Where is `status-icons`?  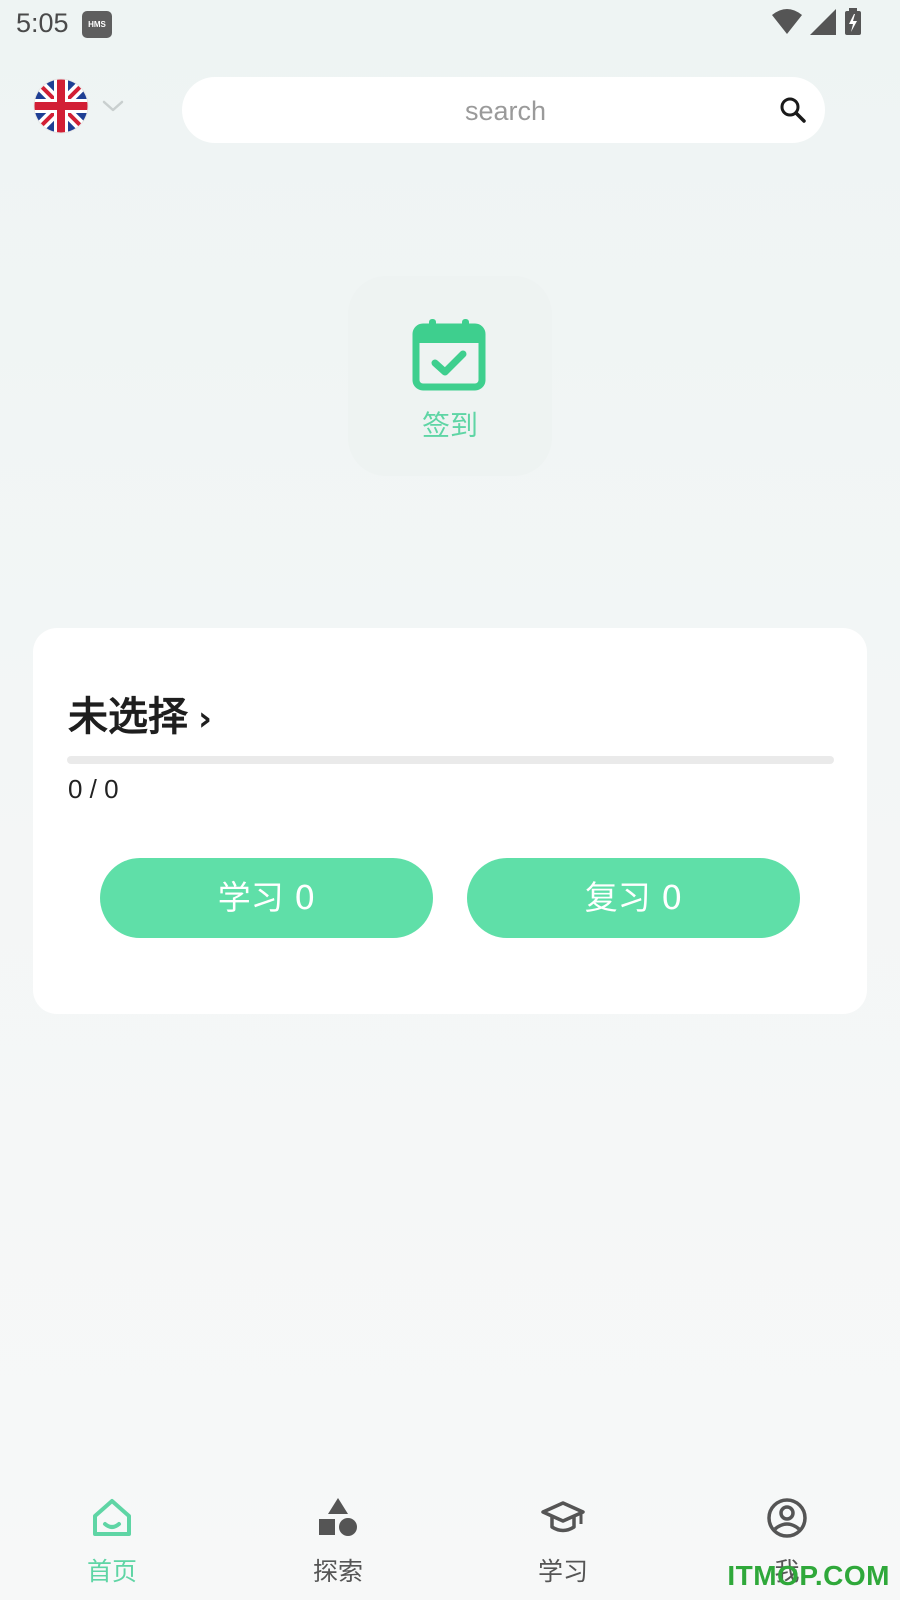
status-icons is located at coordinates (817, 22).